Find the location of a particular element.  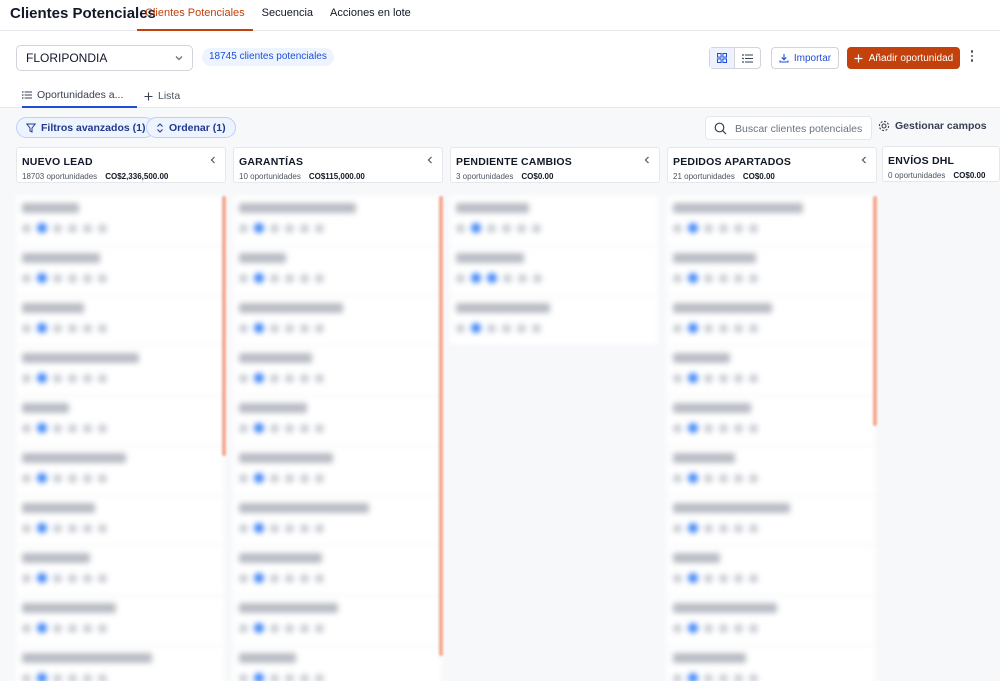

pipeline-select: FLORIPONDIA is located at coordinates (104, 58).